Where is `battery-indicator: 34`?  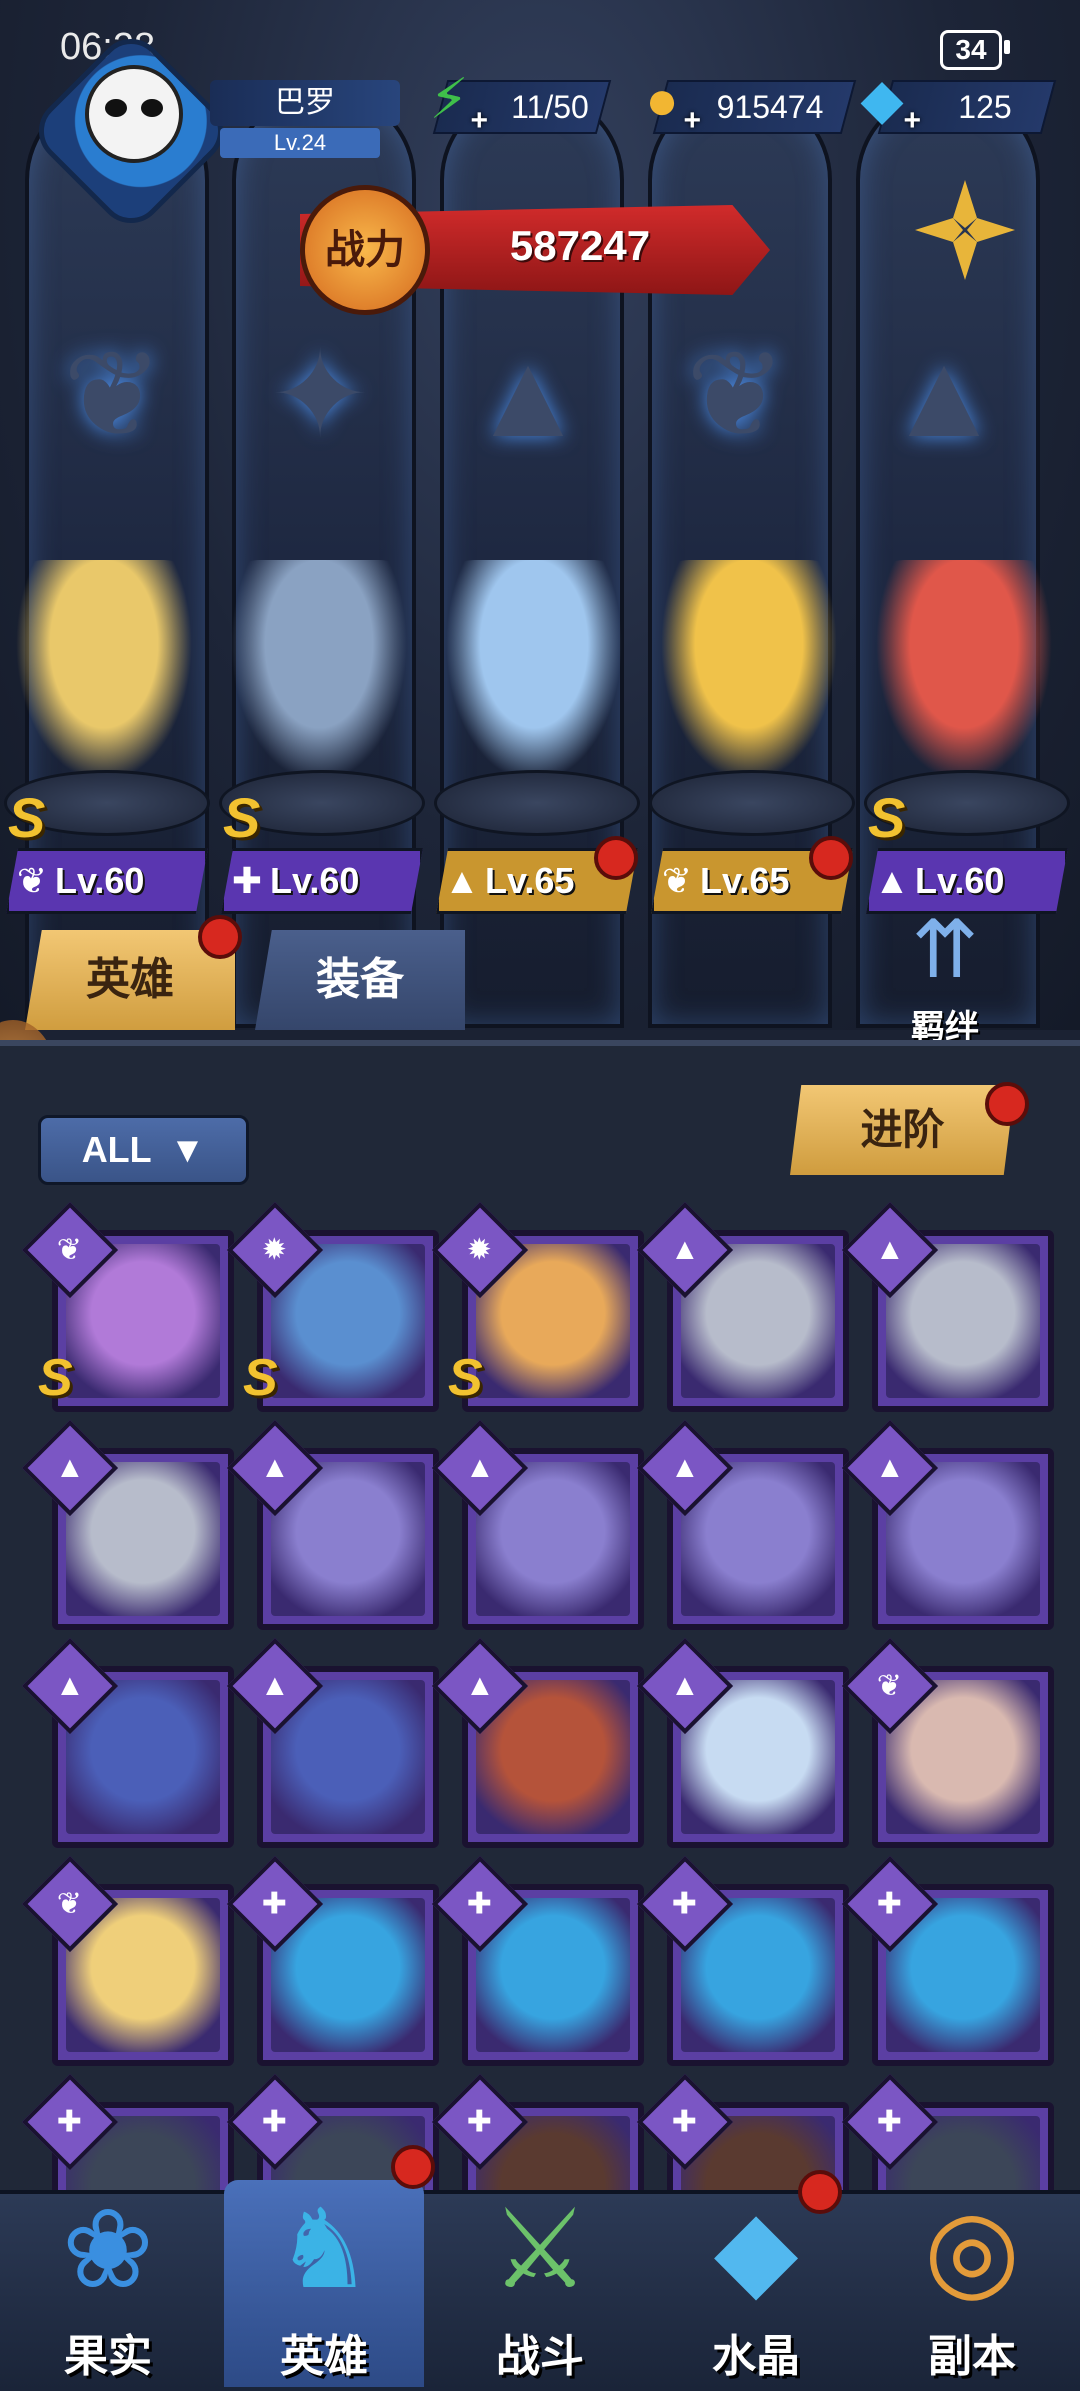 battery-indicator: 34 is located at coordinates (971, 50).